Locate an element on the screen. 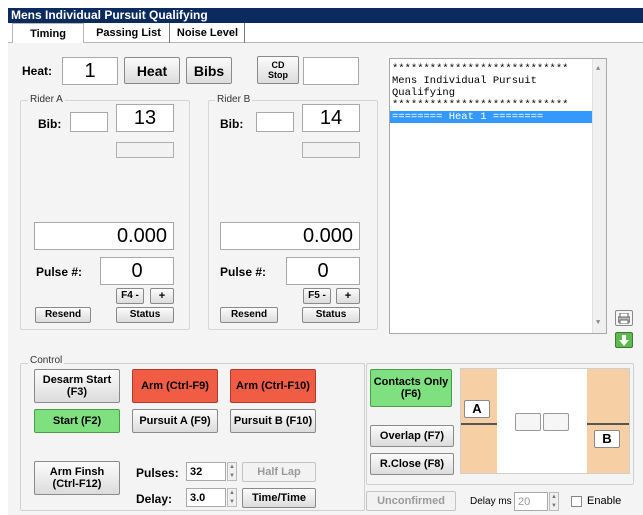 The image size is (643, 515). pulses-input: 32 is located at coordinates (206, 471).